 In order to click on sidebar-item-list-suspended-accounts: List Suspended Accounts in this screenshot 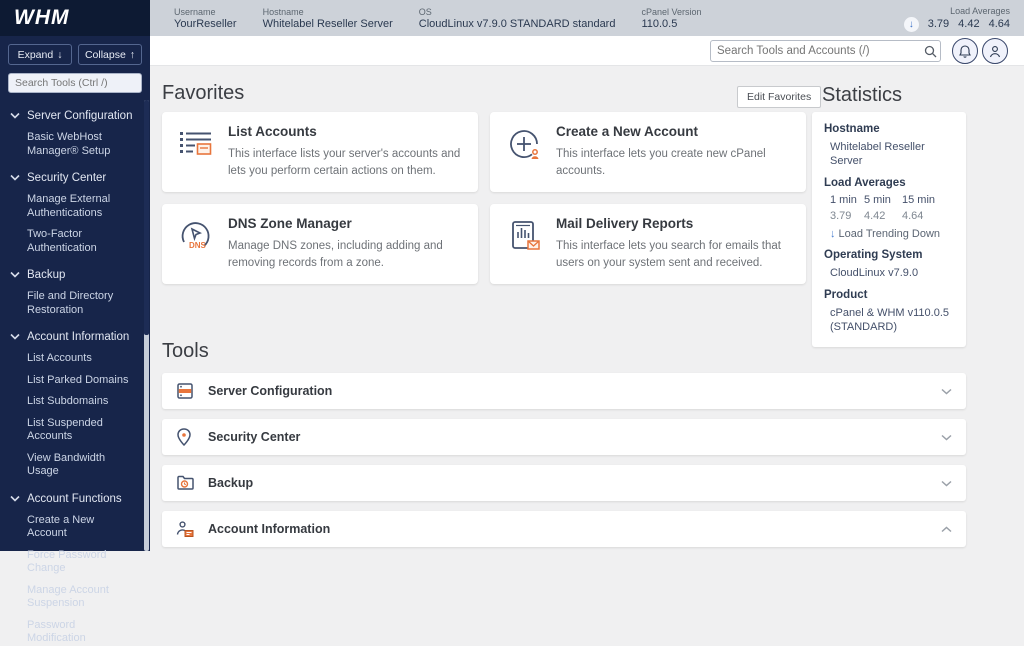, I will do `click(81, 430)`.